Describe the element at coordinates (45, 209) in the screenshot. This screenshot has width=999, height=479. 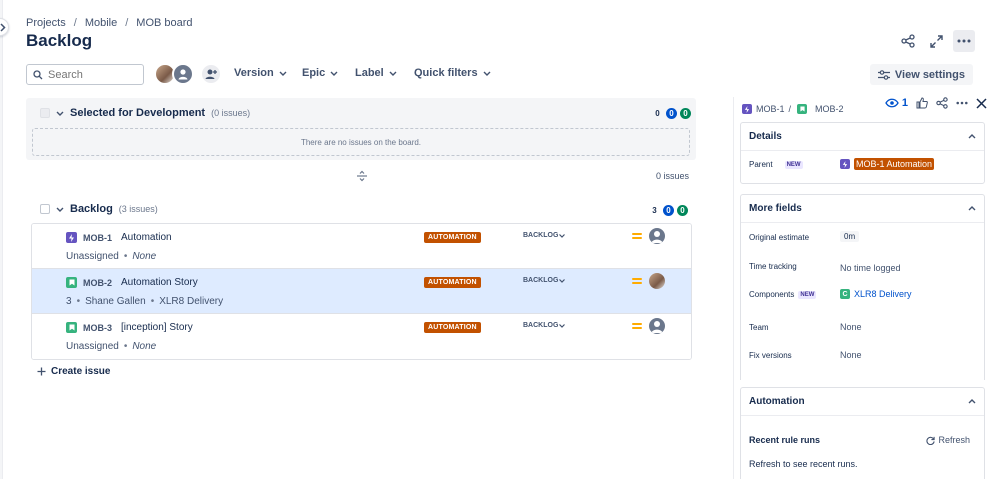
I see `backlog-checkbox` at that location.